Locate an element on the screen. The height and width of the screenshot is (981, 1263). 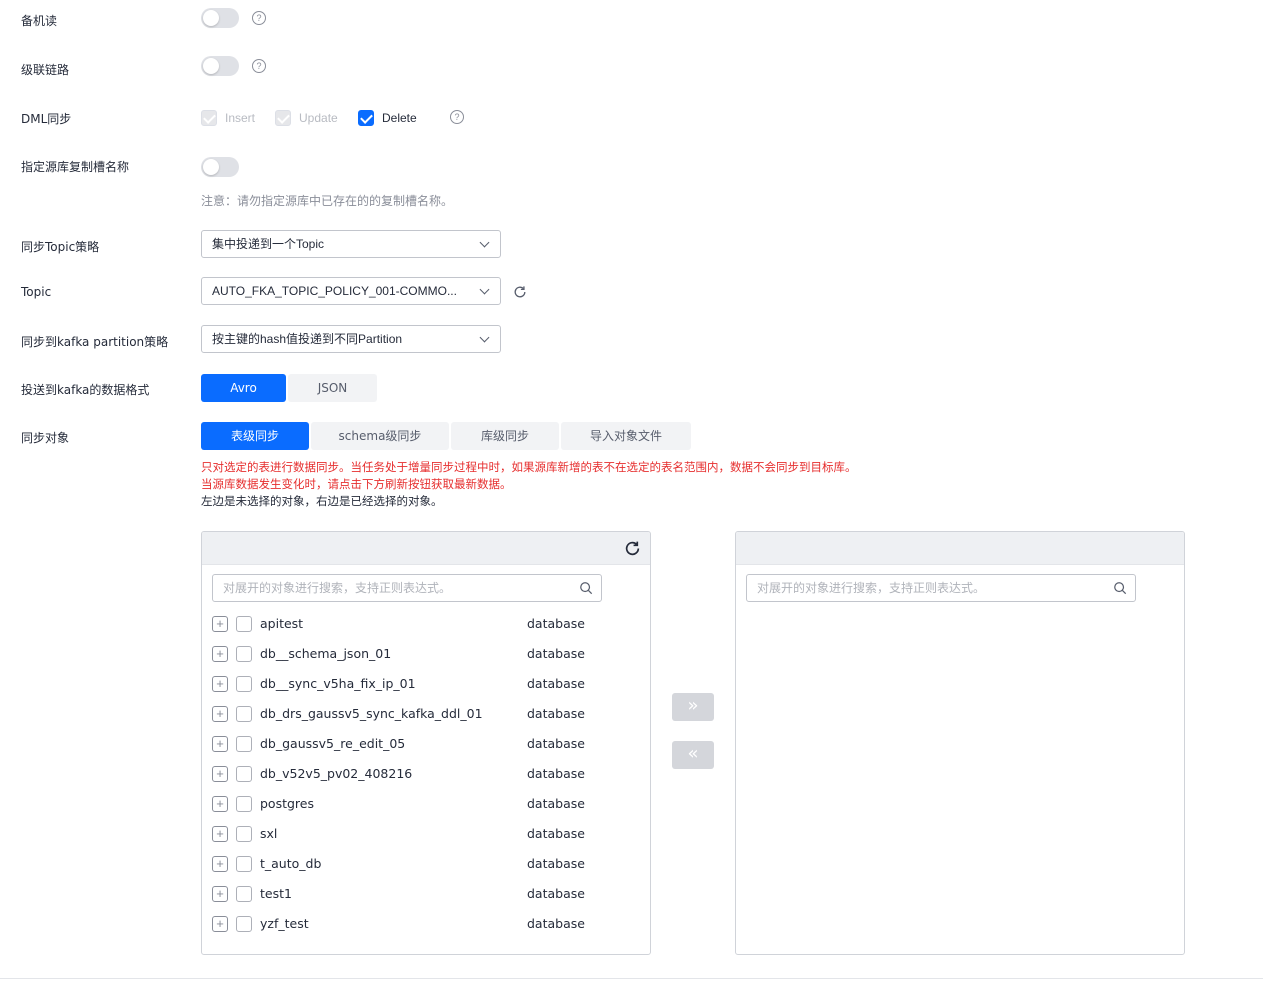
list-item: + apitest database is located at coordinates (412, 624).